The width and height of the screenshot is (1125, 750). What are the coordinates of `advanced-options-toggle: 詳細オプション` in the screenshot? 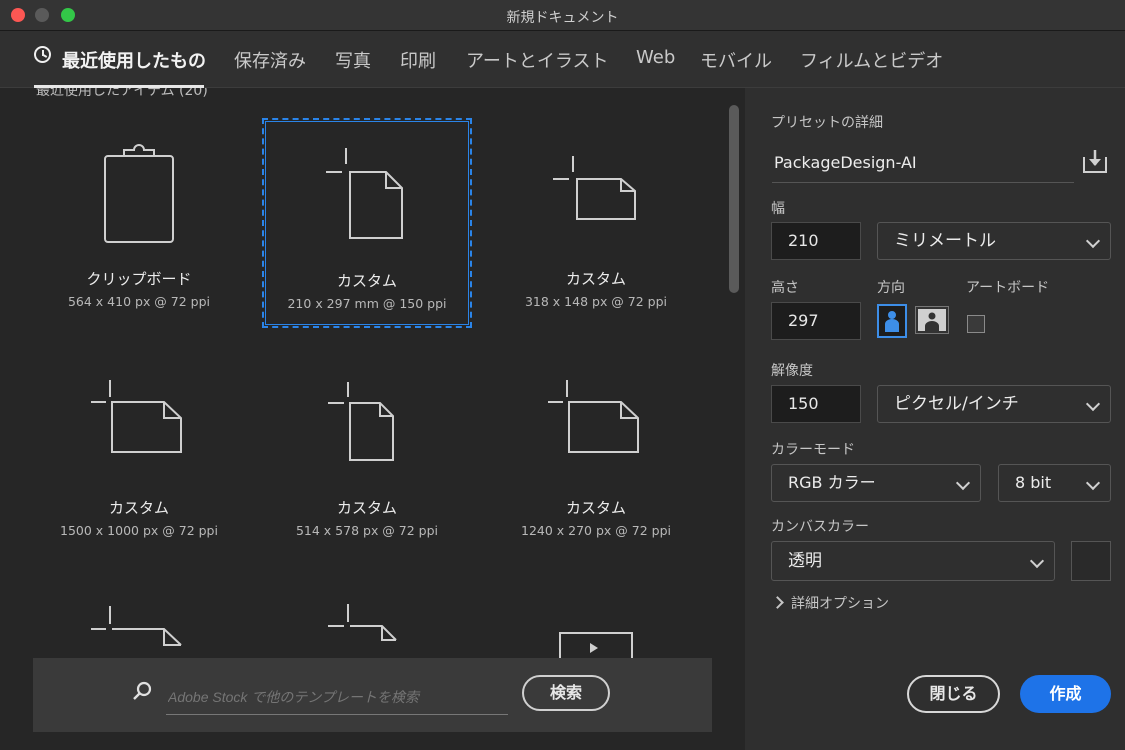 It's located at (830, 603).